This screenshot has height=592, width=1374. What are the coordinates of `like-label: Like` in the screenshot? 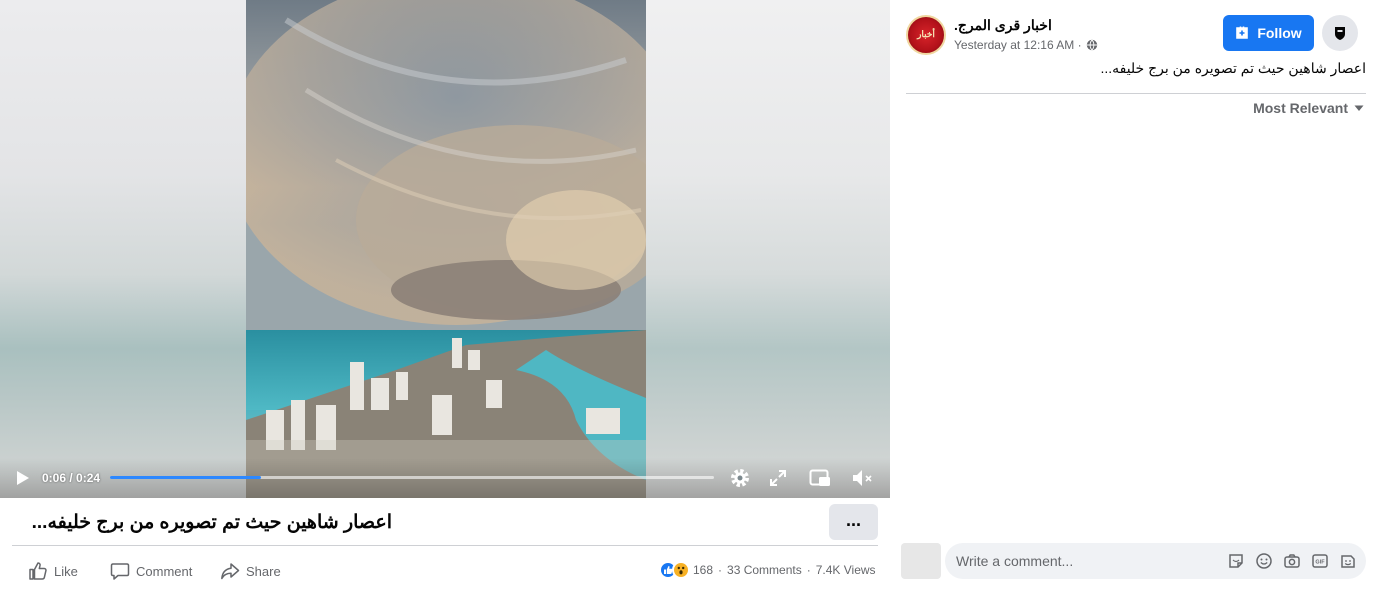 It's located at (66, 571).